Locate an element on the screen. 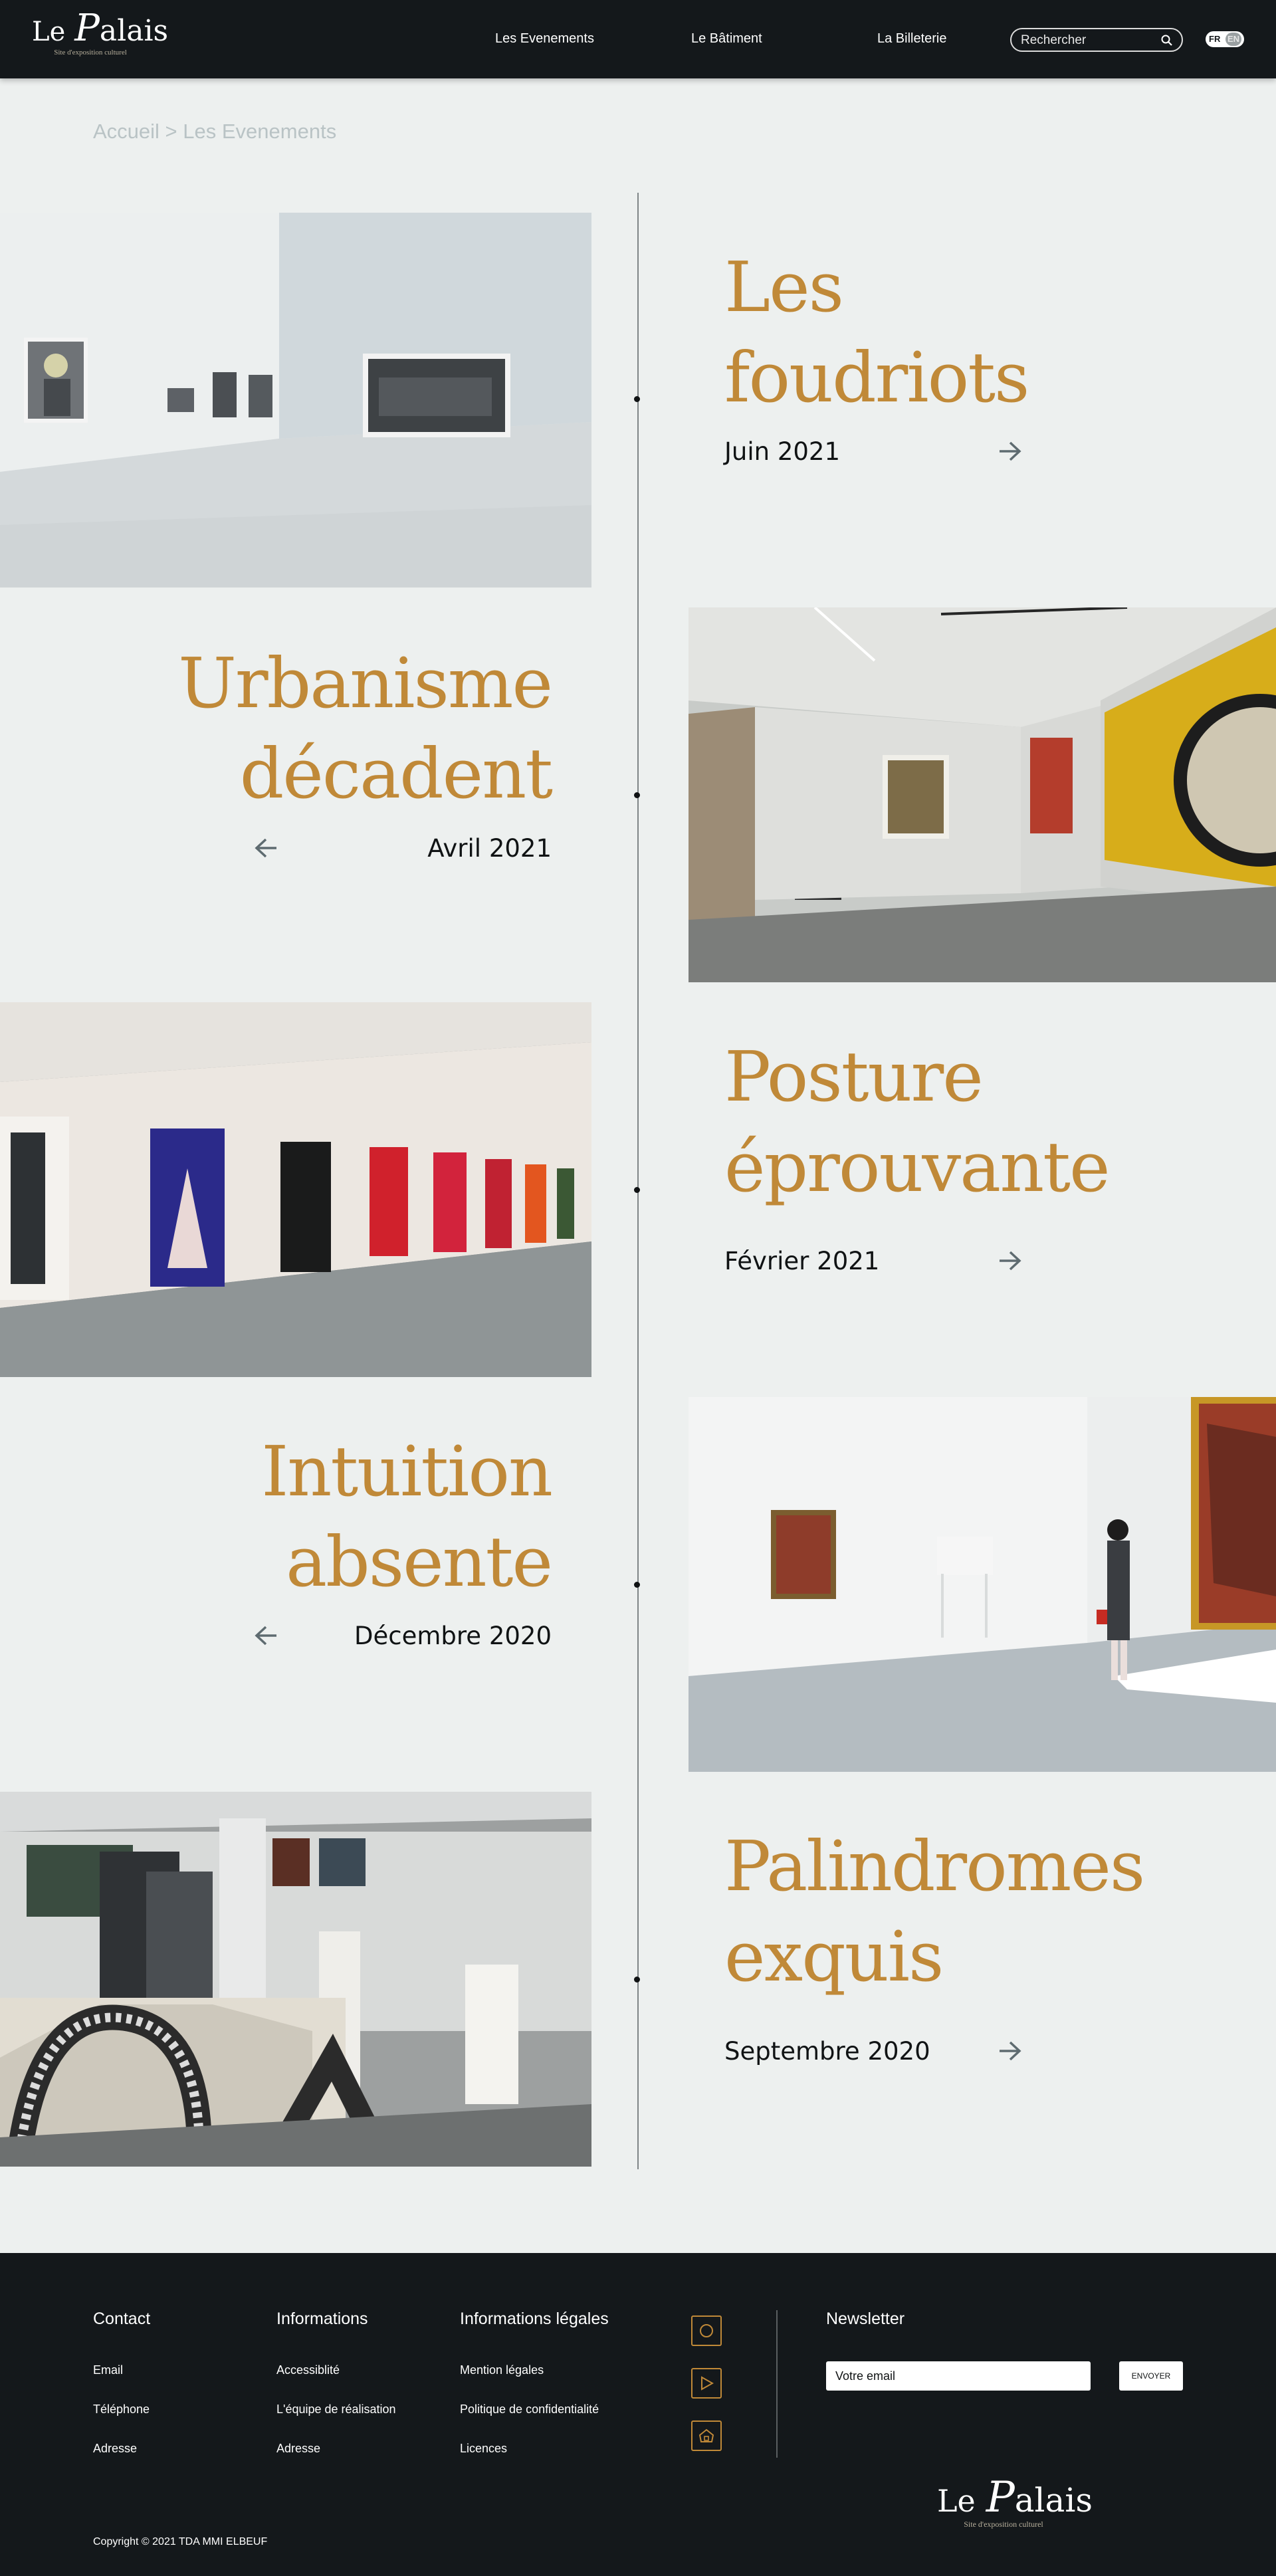 Image resolution: width=1276 pixels, height=2576 pixels. newsletter-submit-button: ENVOYER is located at coordinates (1151, 2376).